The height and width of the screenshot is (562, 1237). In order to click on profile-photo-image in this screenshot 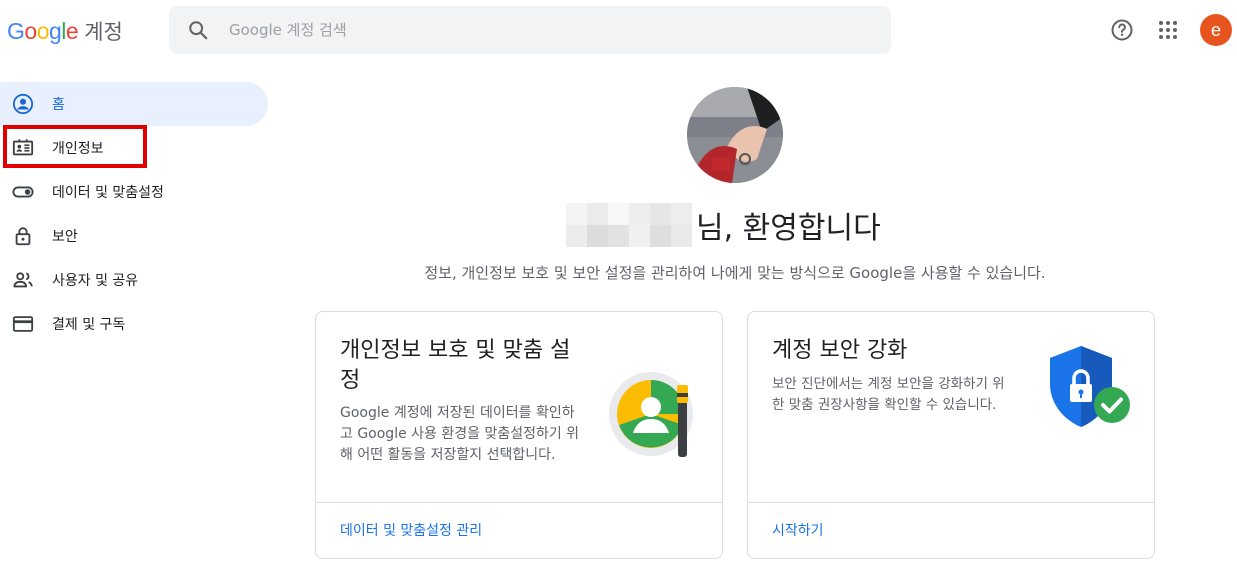, I will do `click(735, 135)`.